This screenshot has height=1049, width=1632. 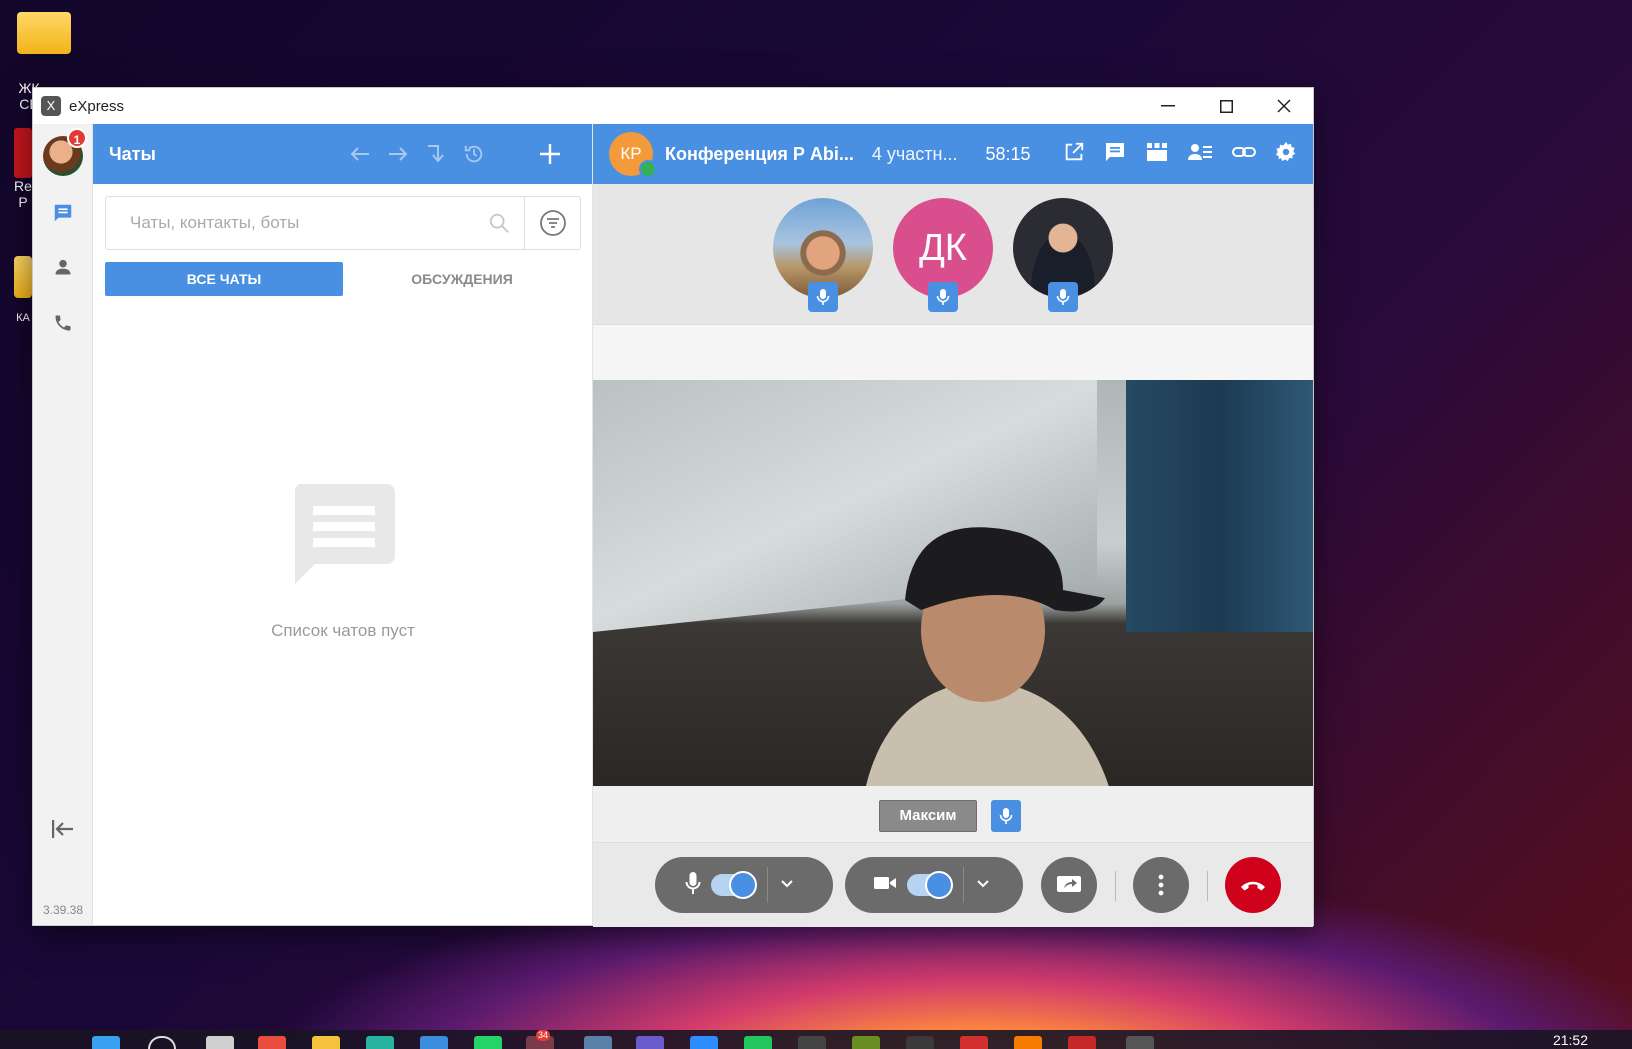 I want to click on empty-chats-state: Список чатов пуст, so click(x=343, y=562).